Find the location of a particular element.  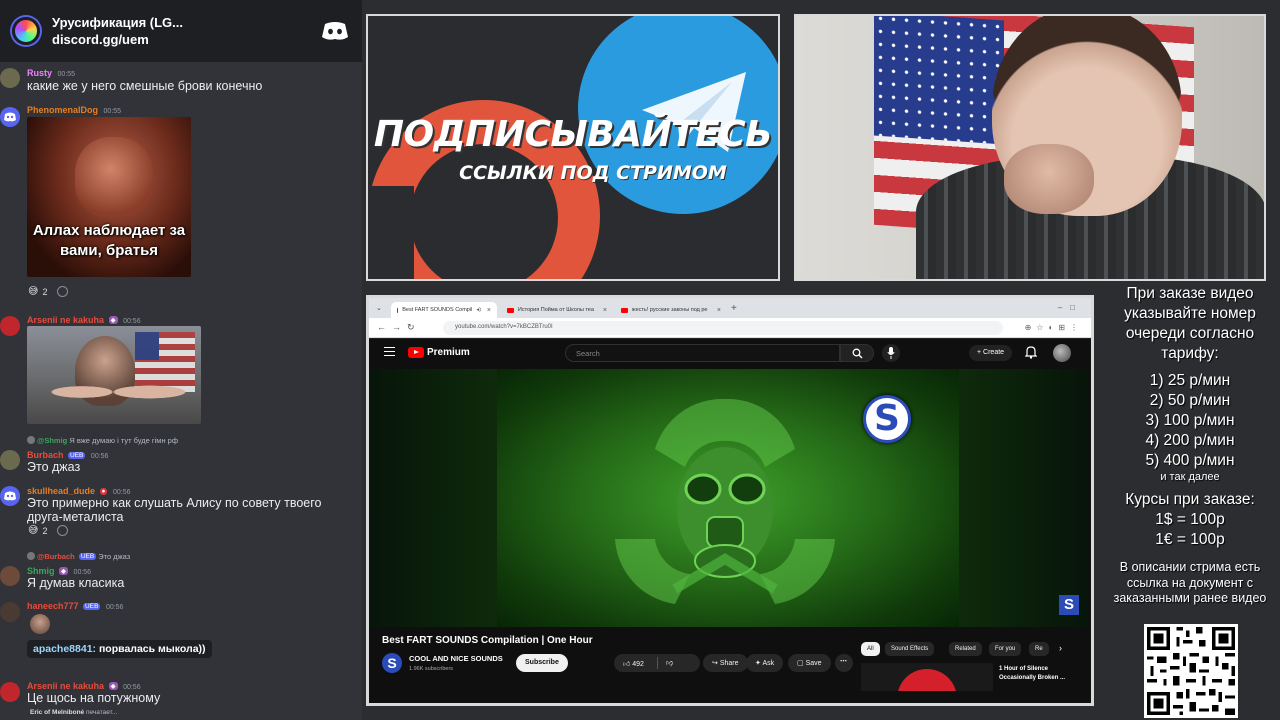

tab-label: жесть! русские законы под ре is located at coordinates (669, 310).